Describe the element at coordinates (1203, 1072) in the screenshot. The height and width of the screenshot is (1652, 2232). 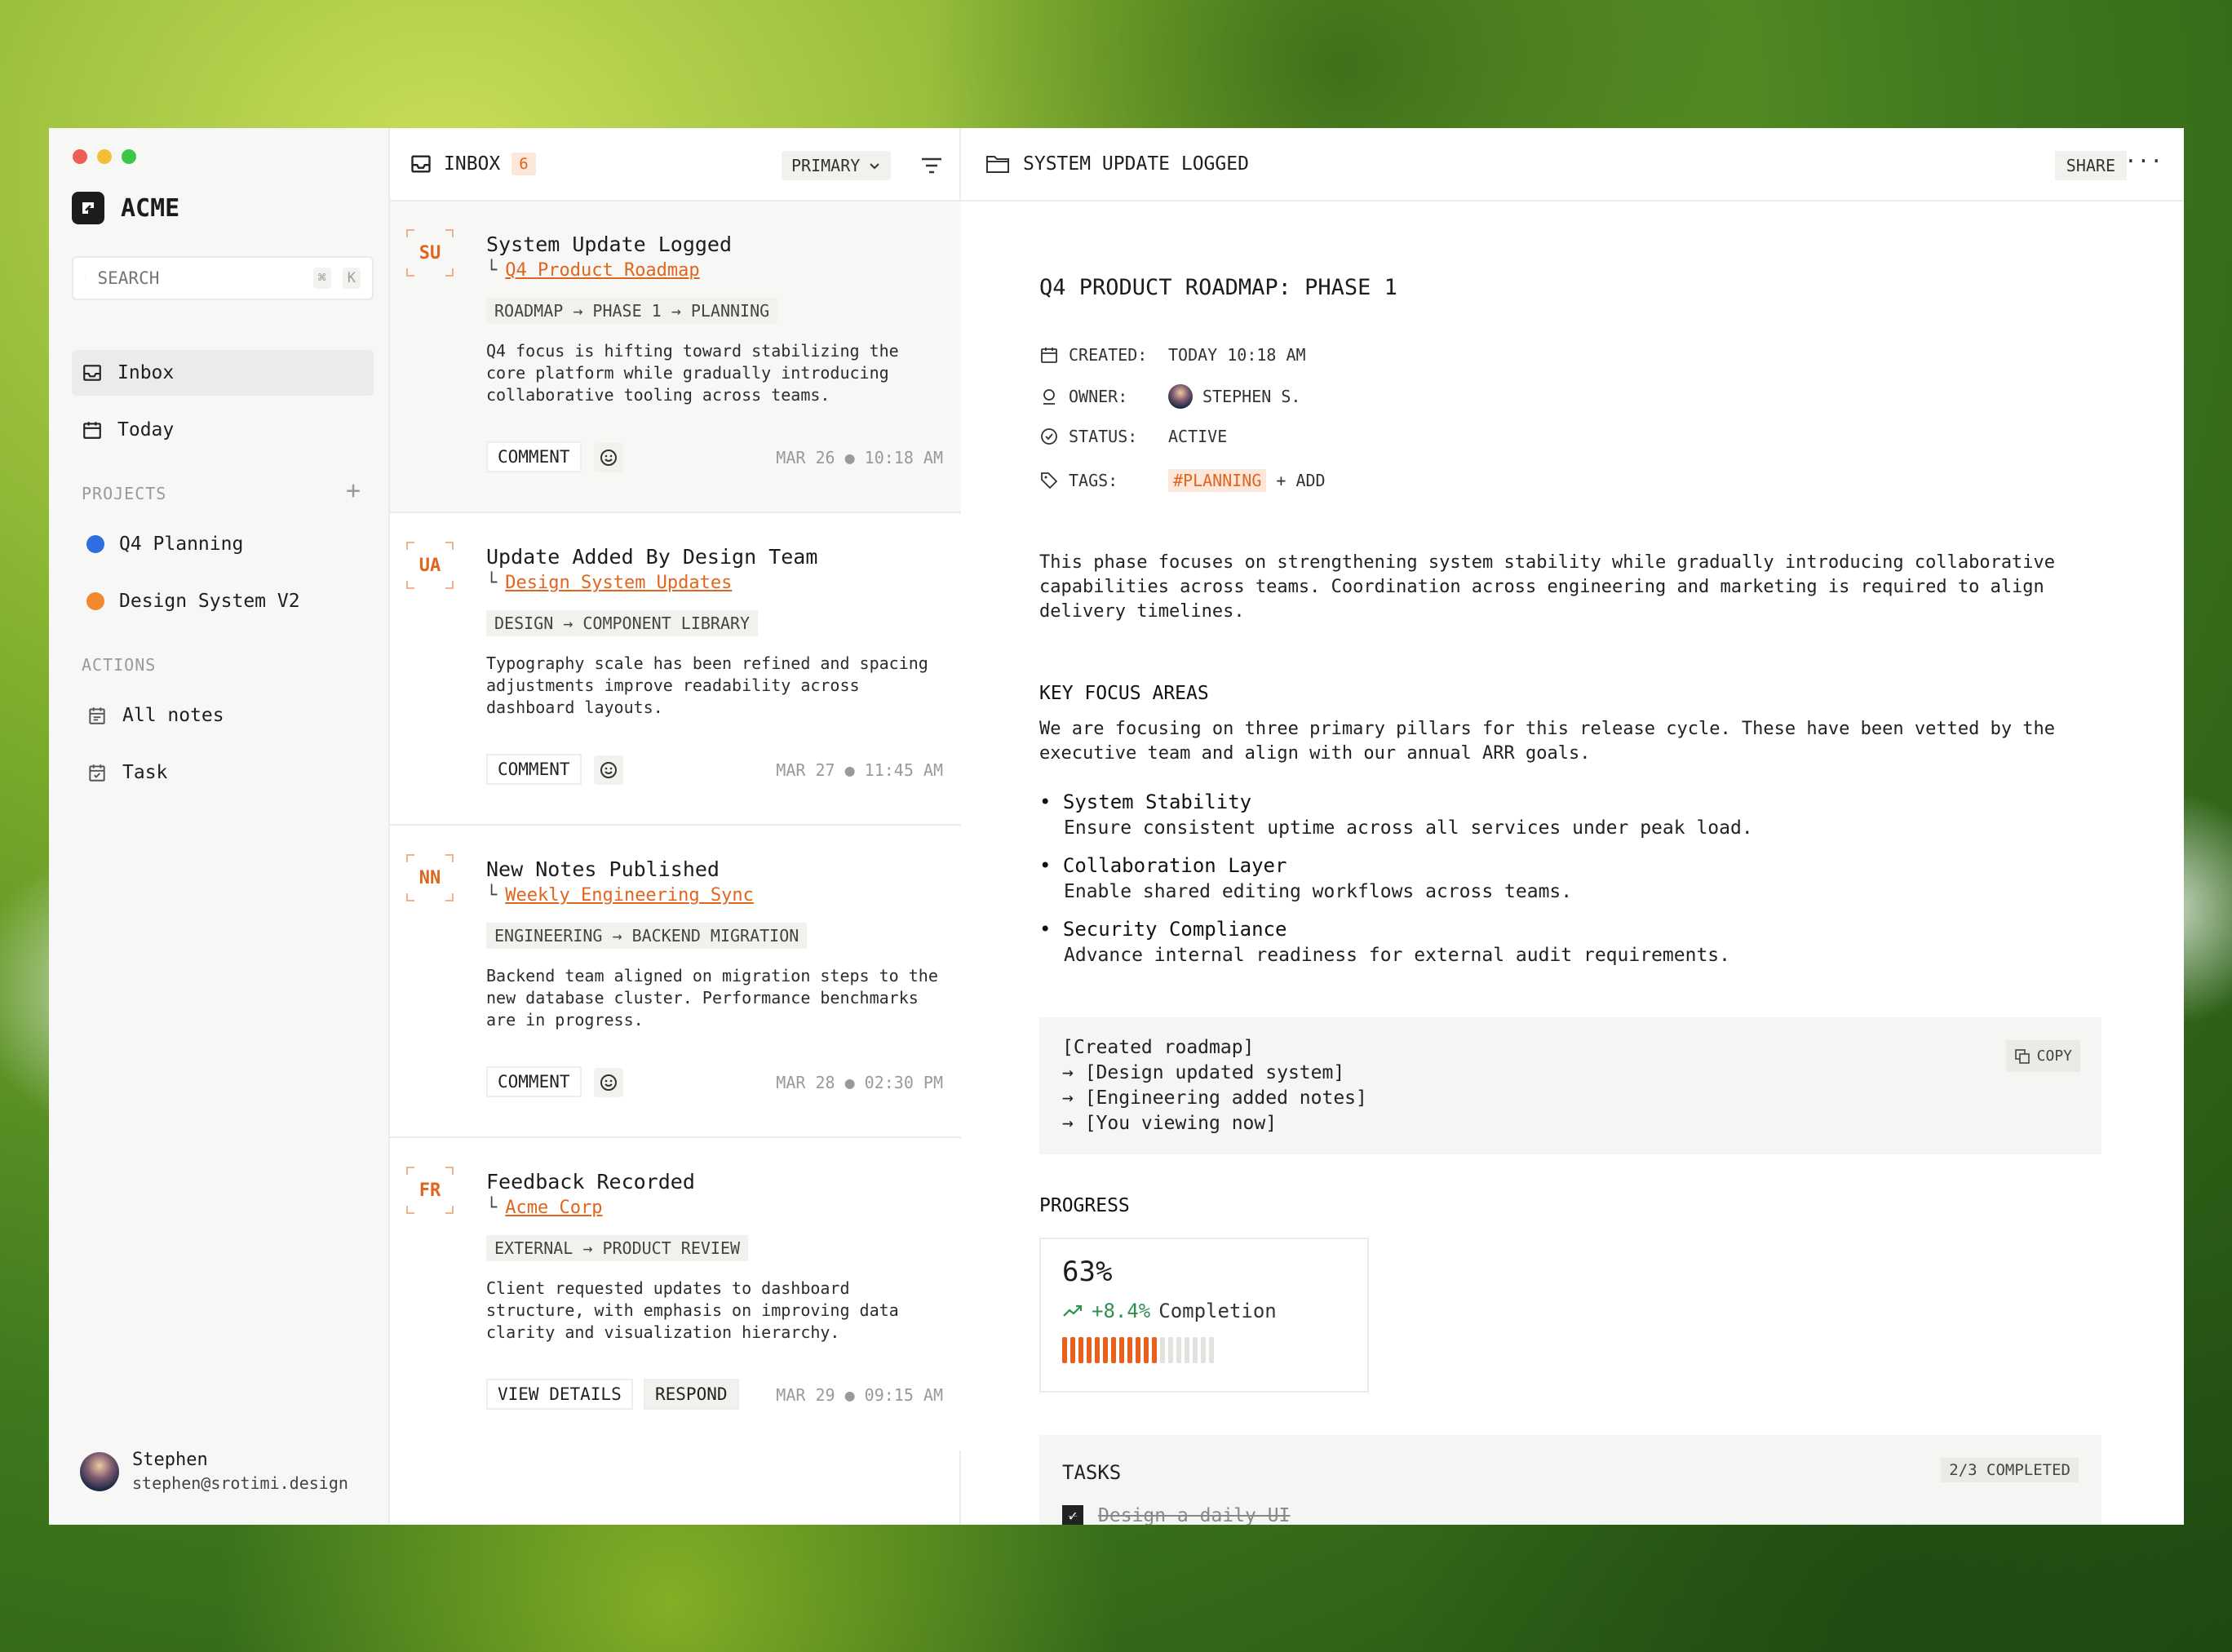
I see `code-line: → [Design updated system]` at that location.